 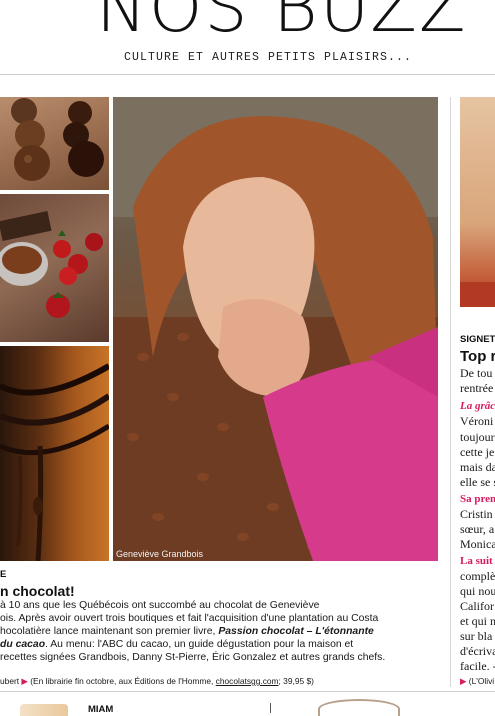 I want to click on signet-line: sœur, a, so click(x=477, y=529).